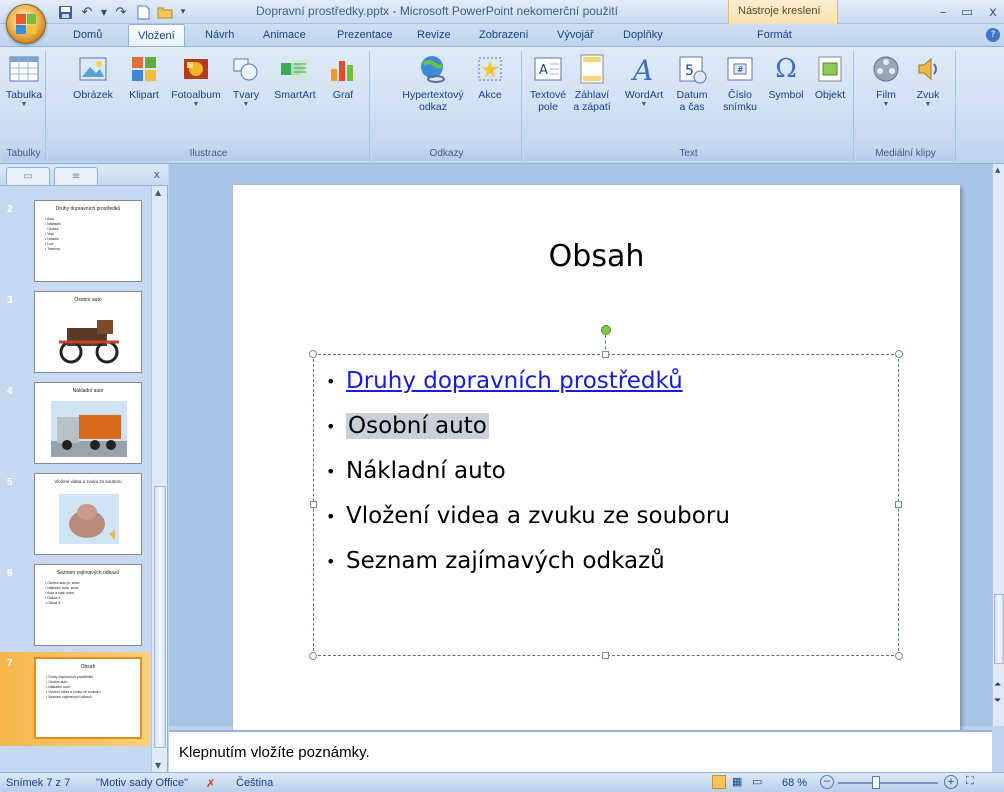 This screenshot has height=792, width=1004. Describe the element at coordinates (779, 11) in the screenshot. I see `contextual-tab-title: Nástroje kreslení` at that location.